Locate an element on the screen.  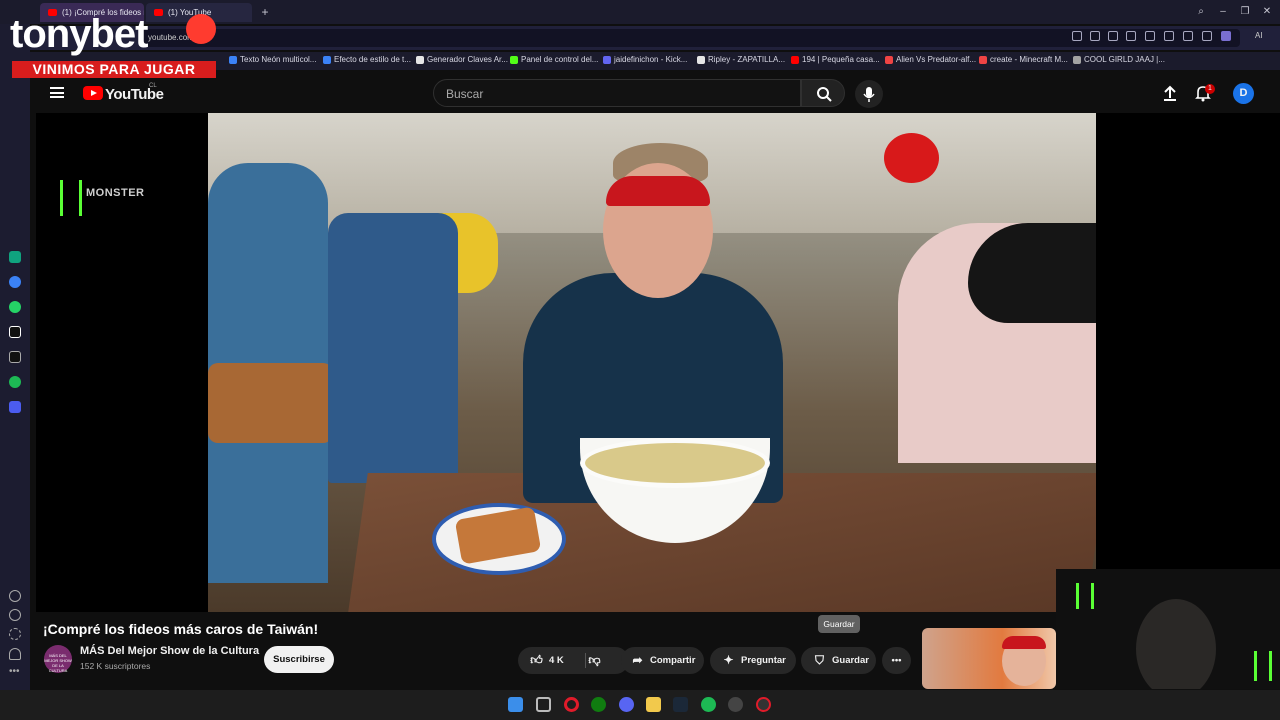
menu-icon is located at coordinates (1207, 36).